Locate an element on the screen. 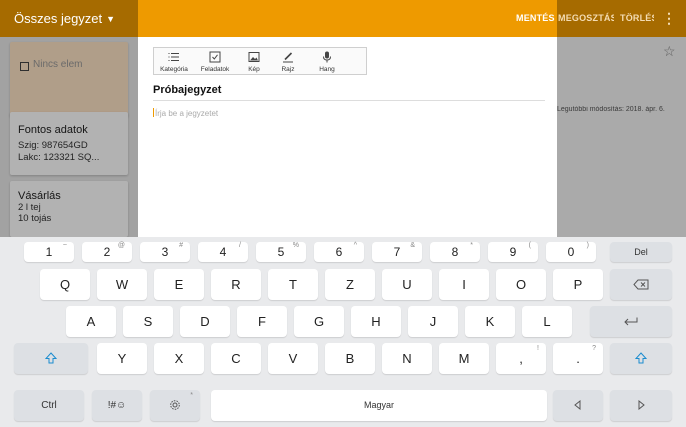  enter-icon is located at coordinates (631, 321).